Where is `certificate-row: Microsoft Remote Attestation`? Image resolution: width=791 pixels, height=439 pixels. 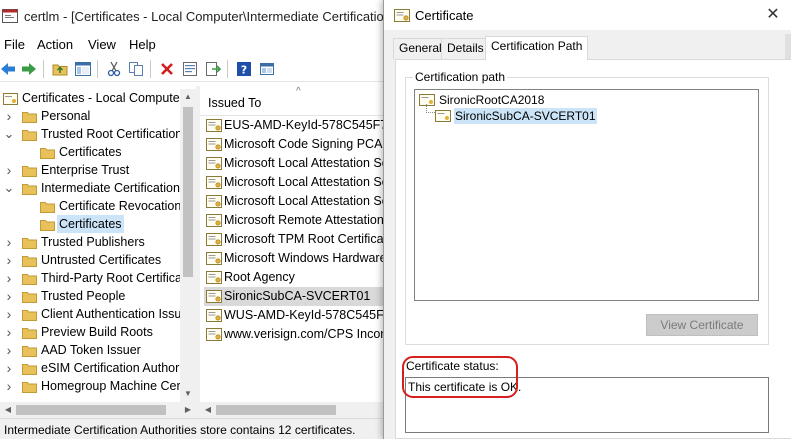 certificate-row: Microsoft Remote Attestation is located at coordinates (294, 220).